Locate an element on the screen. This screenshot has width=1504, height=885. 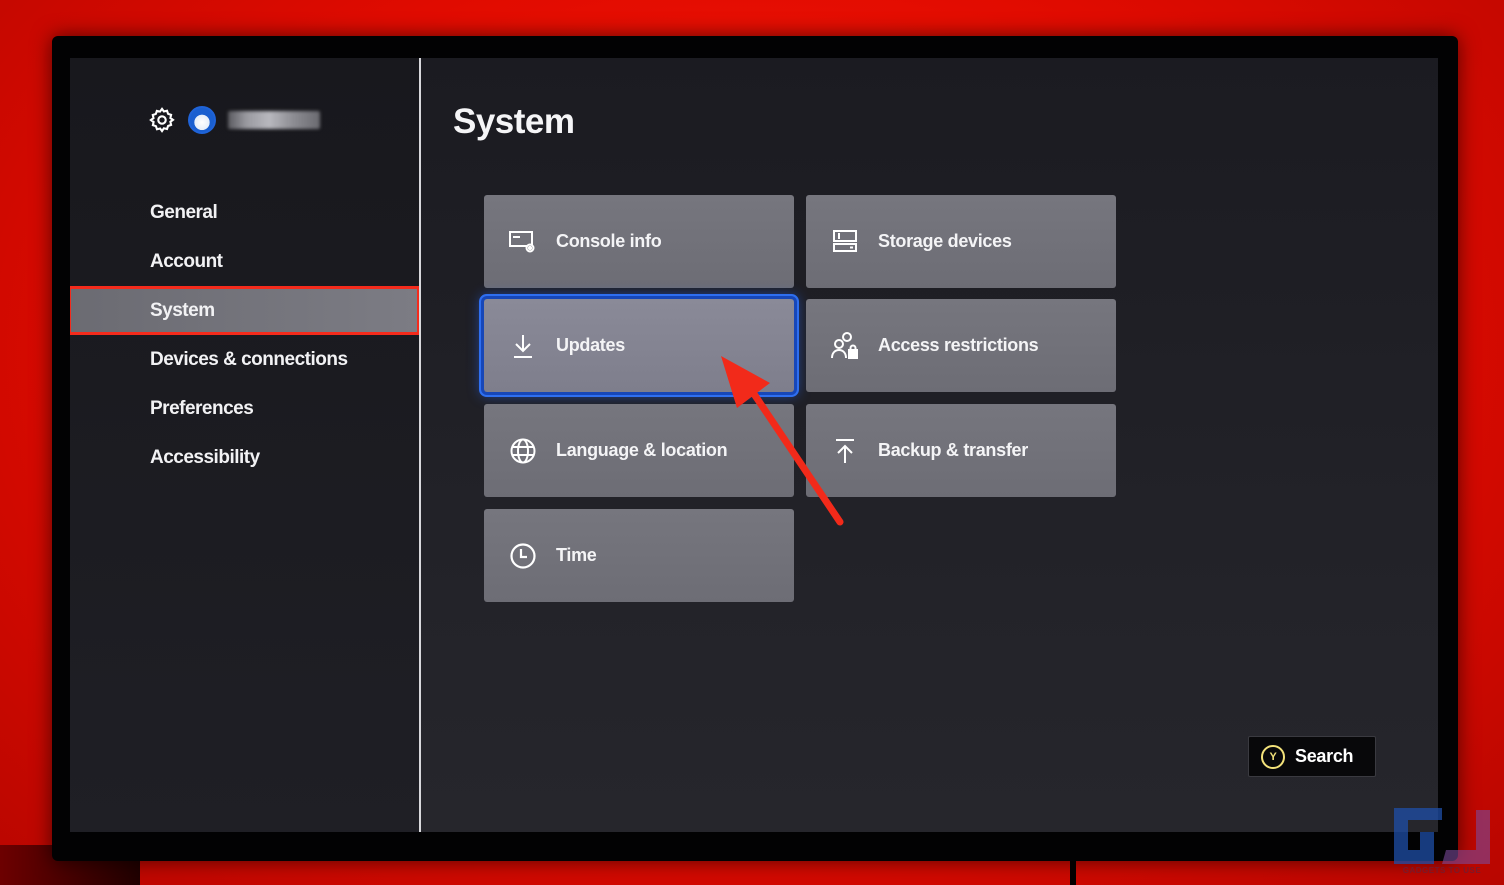
tile-console-info: Console info is located at coordinates (639, 241).